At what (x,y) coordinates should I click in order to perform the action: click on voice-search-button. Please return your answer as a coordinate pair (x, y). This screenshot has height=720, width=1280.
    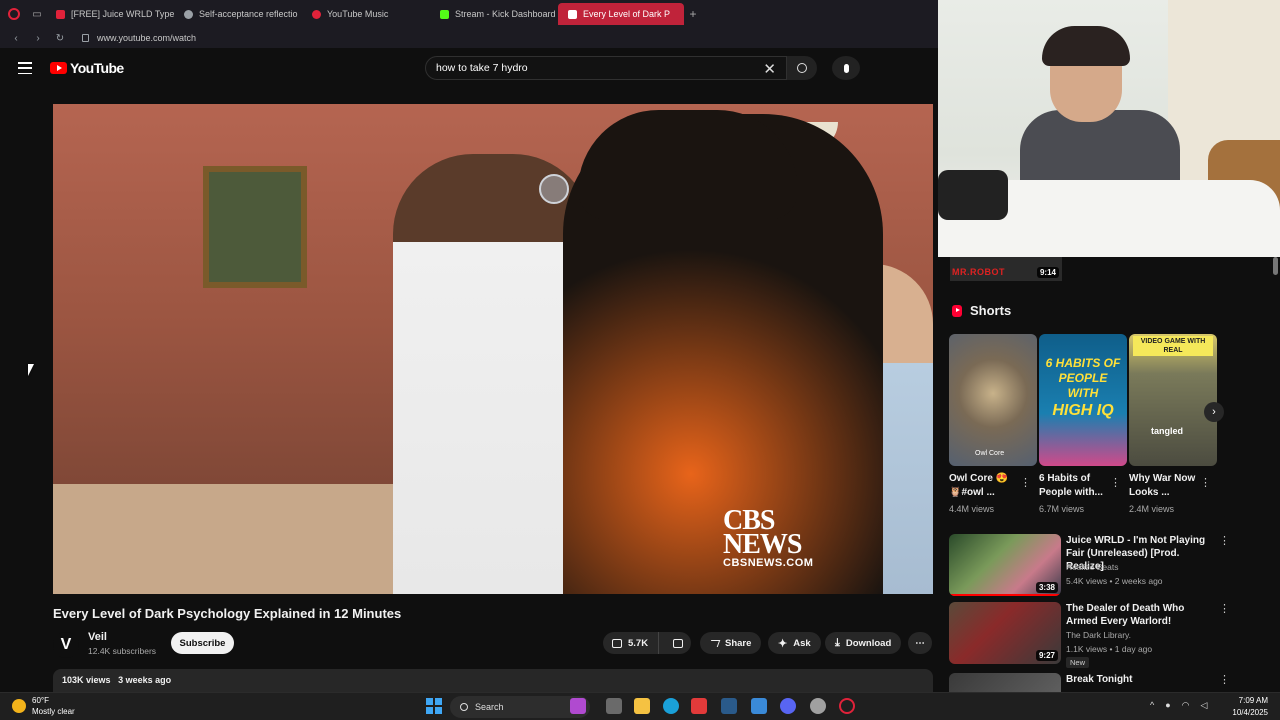
    Looking at the image, I should click on (846, 68).